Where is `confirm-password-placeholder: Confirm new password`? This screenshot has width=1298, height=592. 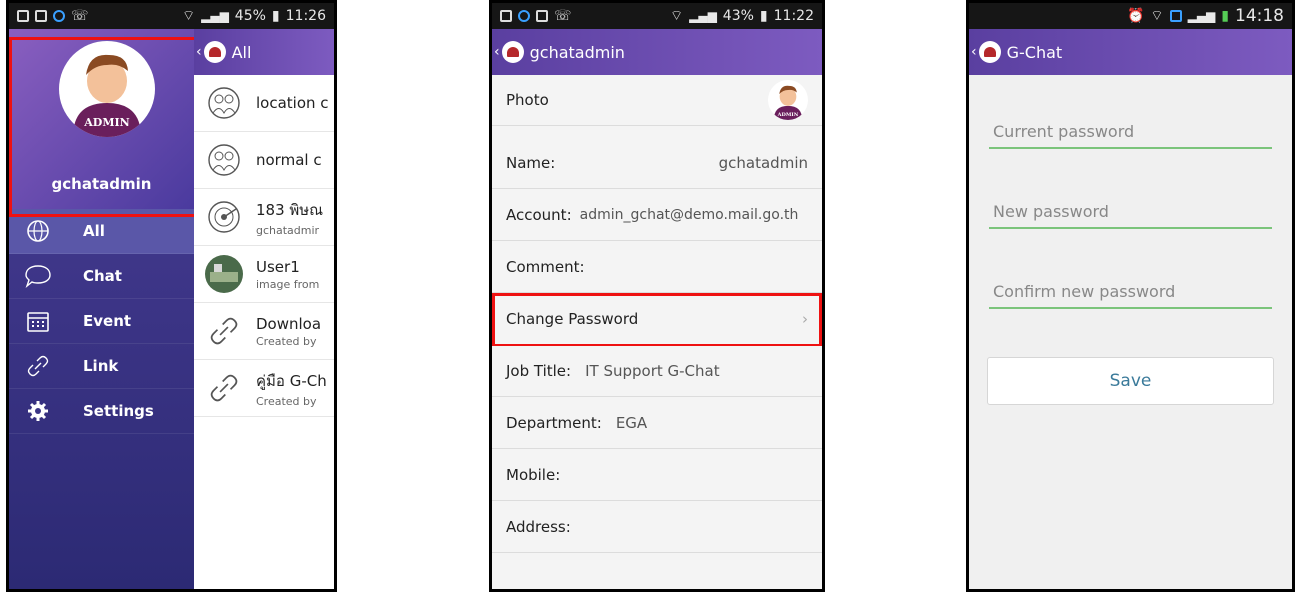
confirm-password-placeholder: Confirm new password is located at coordinates (1084, 291).